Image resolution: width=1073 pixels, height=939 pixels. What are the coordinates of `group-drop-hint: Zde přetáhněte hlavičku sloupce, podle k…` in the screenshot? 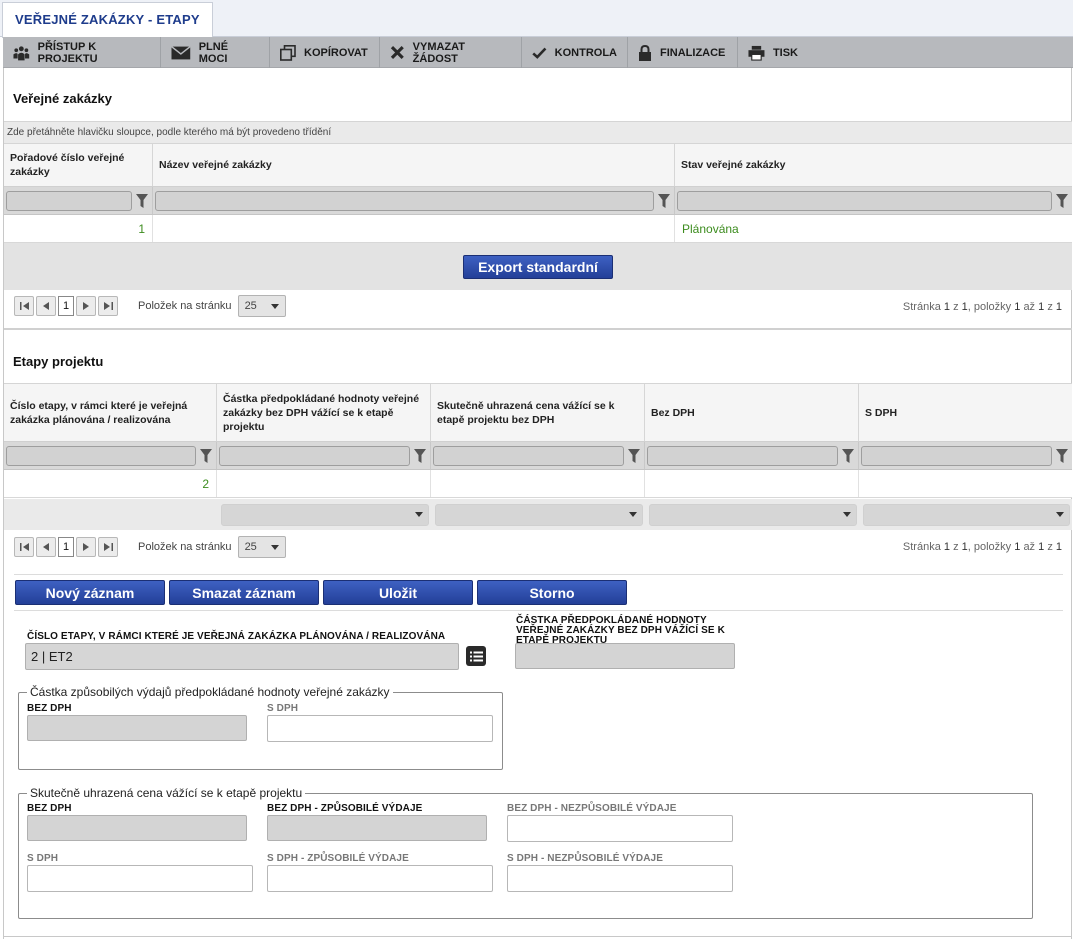 It's located at (538, 132).